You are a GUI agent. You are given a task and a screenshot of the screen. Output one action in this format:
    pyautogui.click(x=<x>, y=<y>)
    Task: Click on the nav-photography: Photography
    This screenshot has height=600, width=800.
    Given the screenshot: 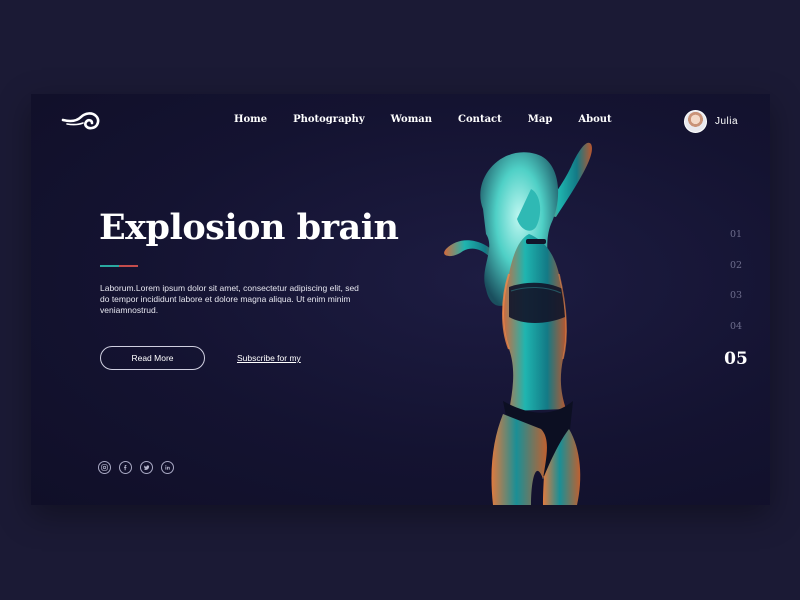 What is the action you would take?
    pyautogui.click(x=329, y=119)
    